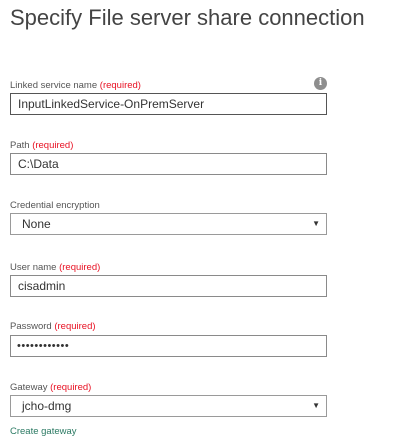 Image resolution: width=409 pixels, height=446 pixels. Describe the element at coordinates (320, 83) in the screenshot. I see `info-icon: i` at that location.